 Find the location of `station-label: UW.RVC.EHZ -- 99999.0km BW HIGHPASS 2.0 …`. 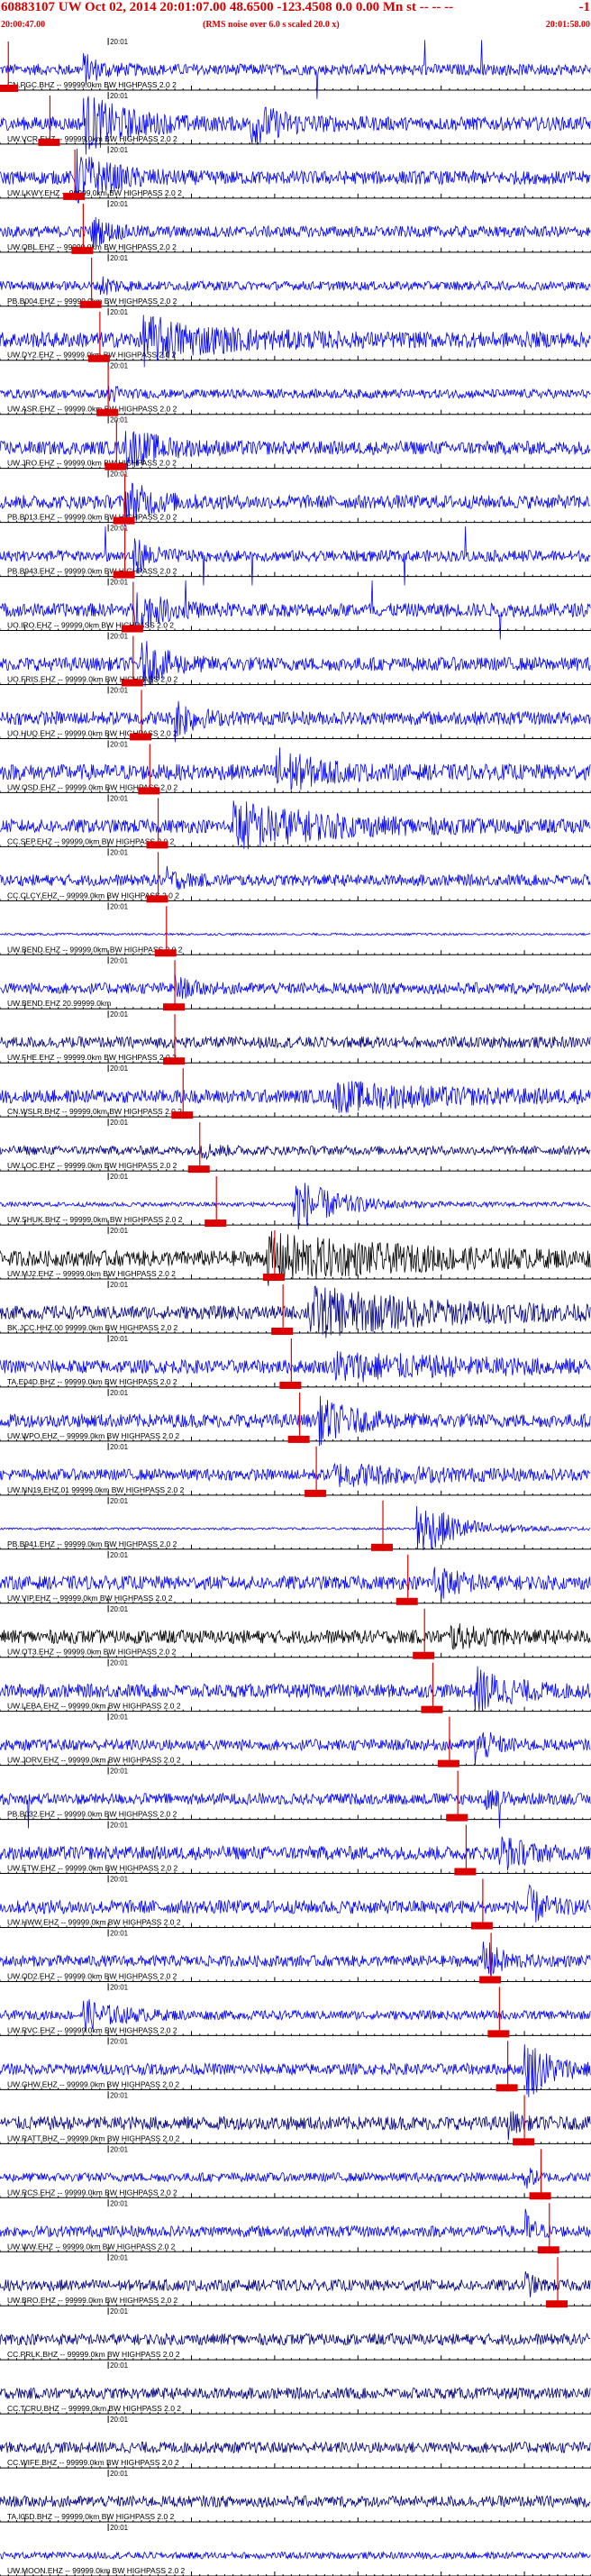

station-label: UW.RVC.EHZ -- 99999.0km BW HIGHPASS 2.0 … is located at coordinates (92, 2030).